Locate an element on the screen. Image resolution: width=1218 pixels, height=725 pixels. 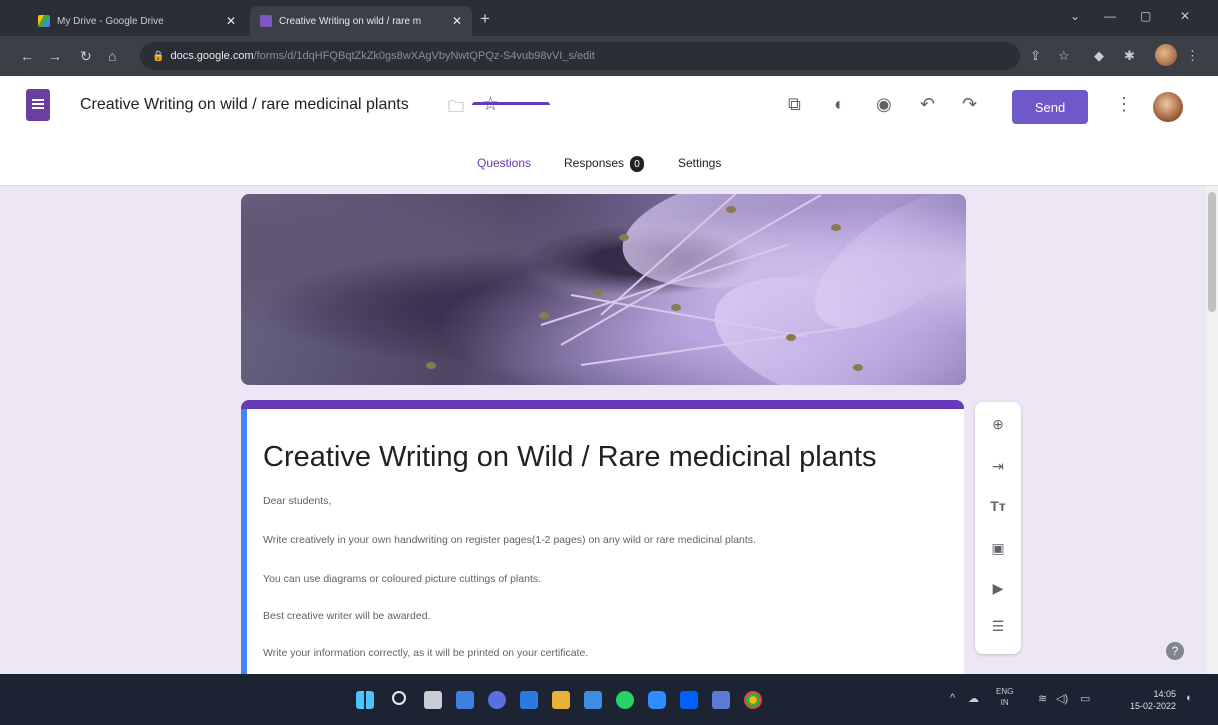
chat-icon is located at coordinates (497, 700).